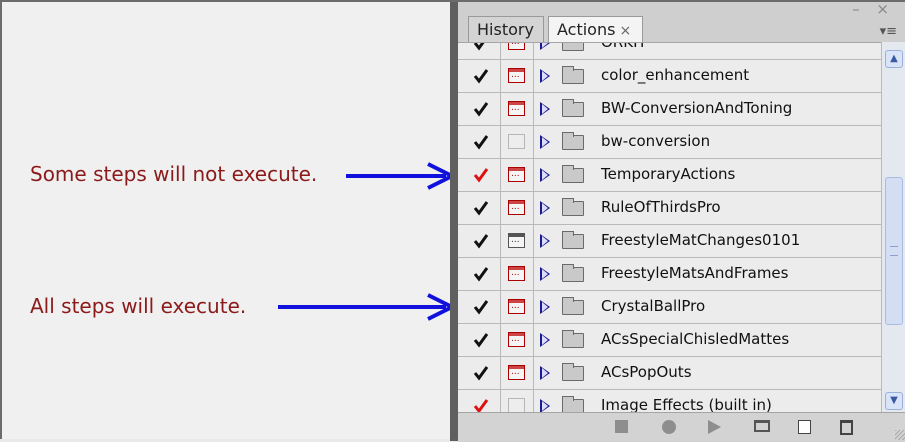 This screenshot has width=905, height=442. Describe the element at coordinates (675, 75) in the screenshot. I see `action-set-label: color_enhancement` at that location.